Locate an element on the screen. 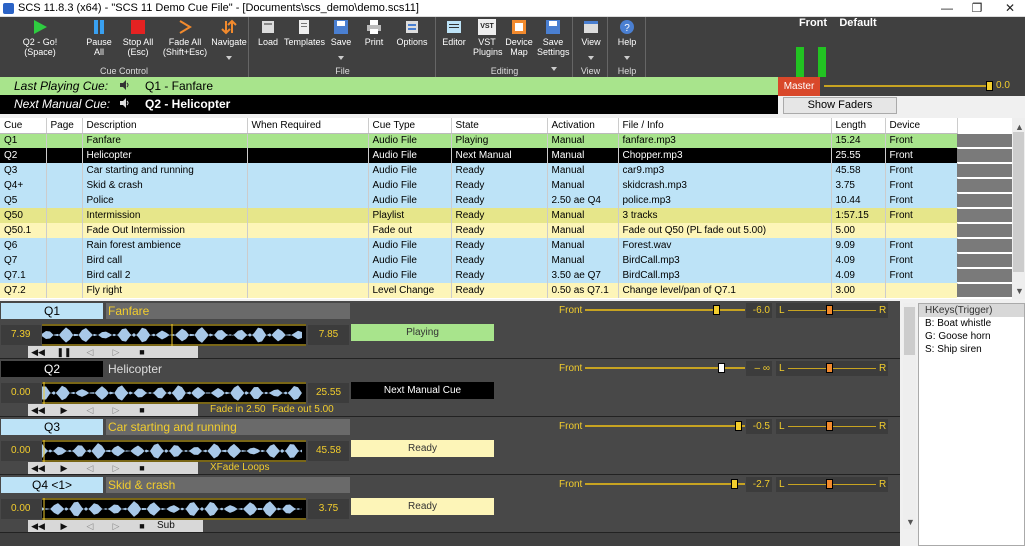 The height and width of the screenshot is (546, 1025). column-header: Cue Type is located at coordinates (410, 126).